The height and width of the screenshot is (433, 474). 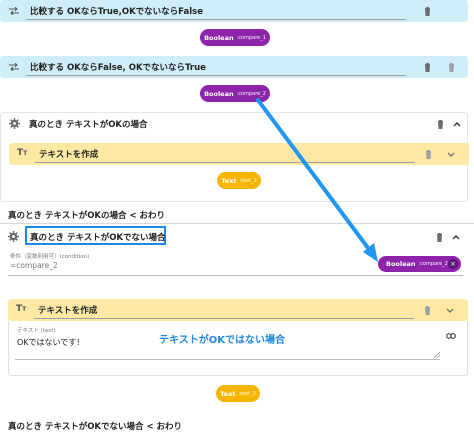 What do you see at coordinates (317, 180) in the screenshot?
I see `annotation-arrow` at bounding box center [317, 180].